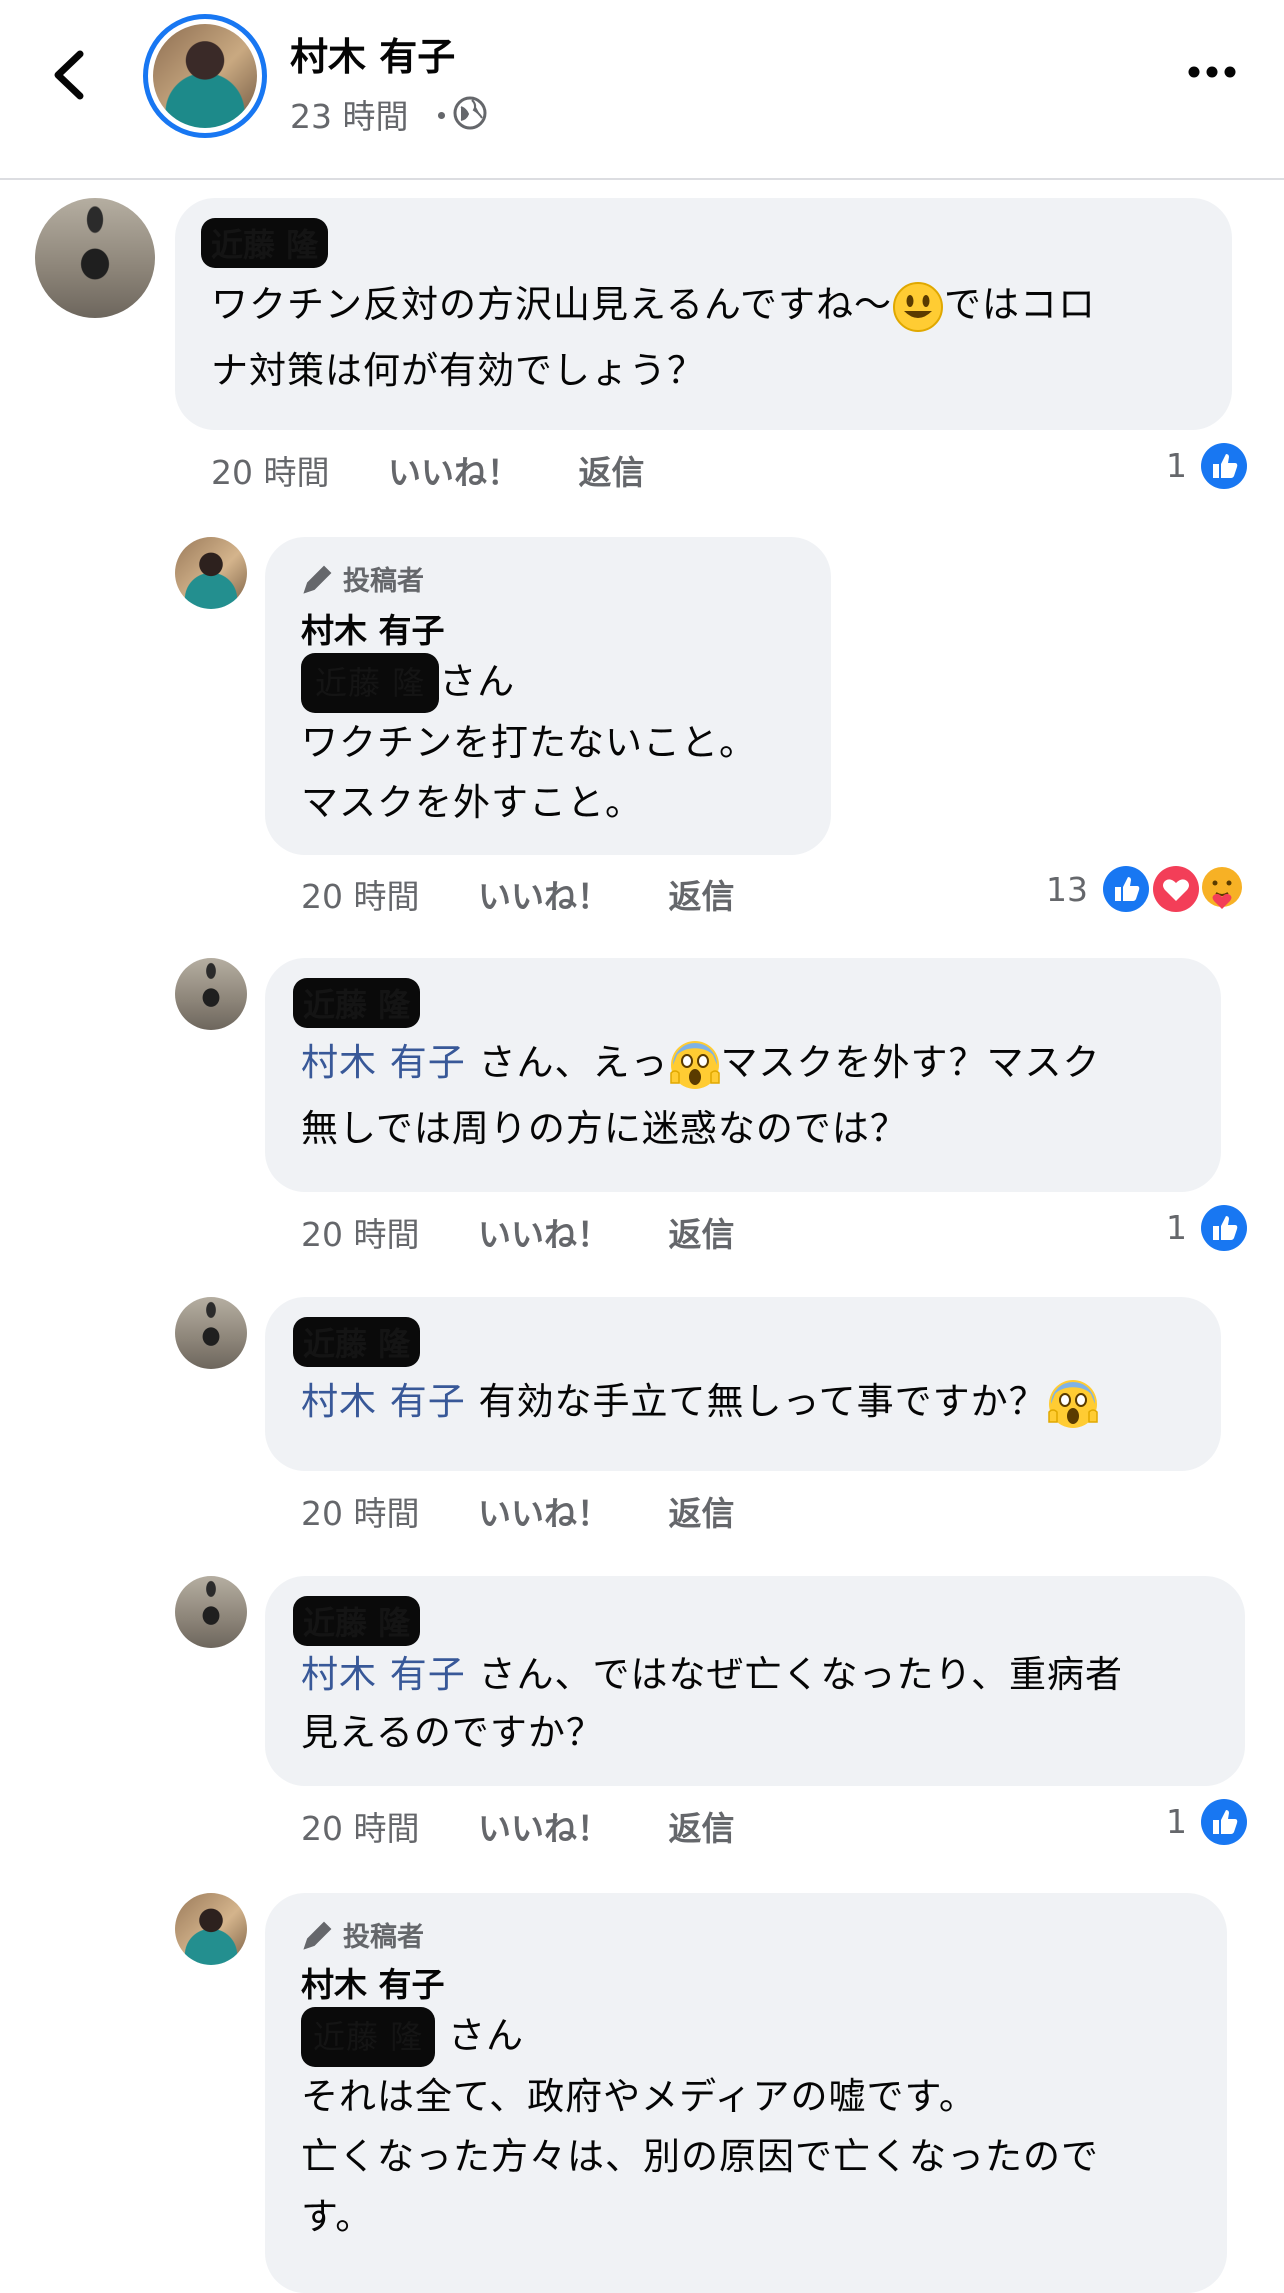  I want to click on comment-bubble: 近藤 隆 村木 有子 さん、ではなぜ亡くなったり、重病者 見えるのですか？, so click(755, 1681).